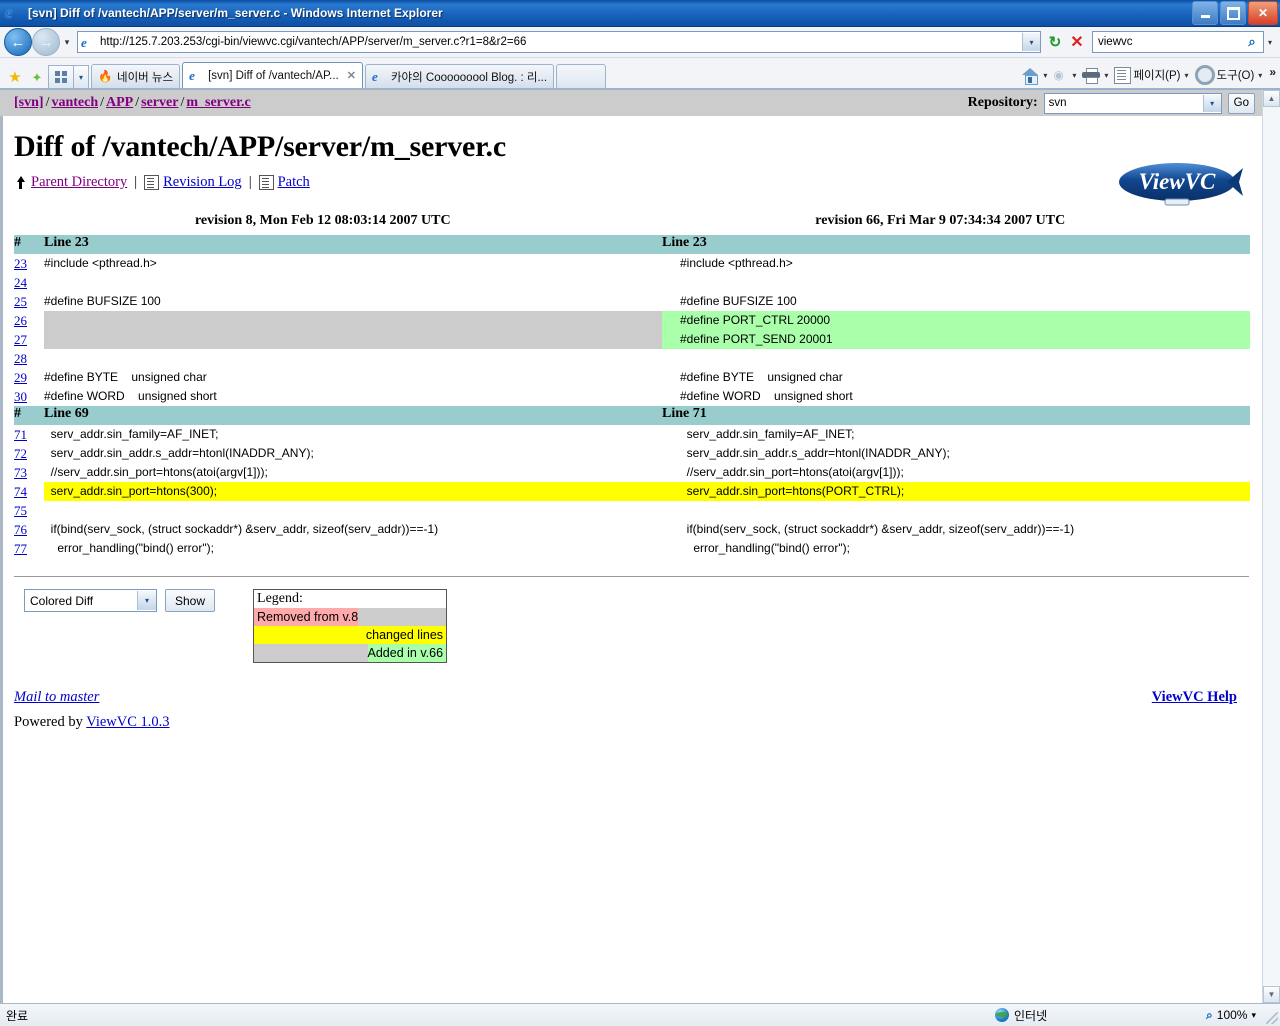  I want to click on gear-icon, so click(1204, 75).